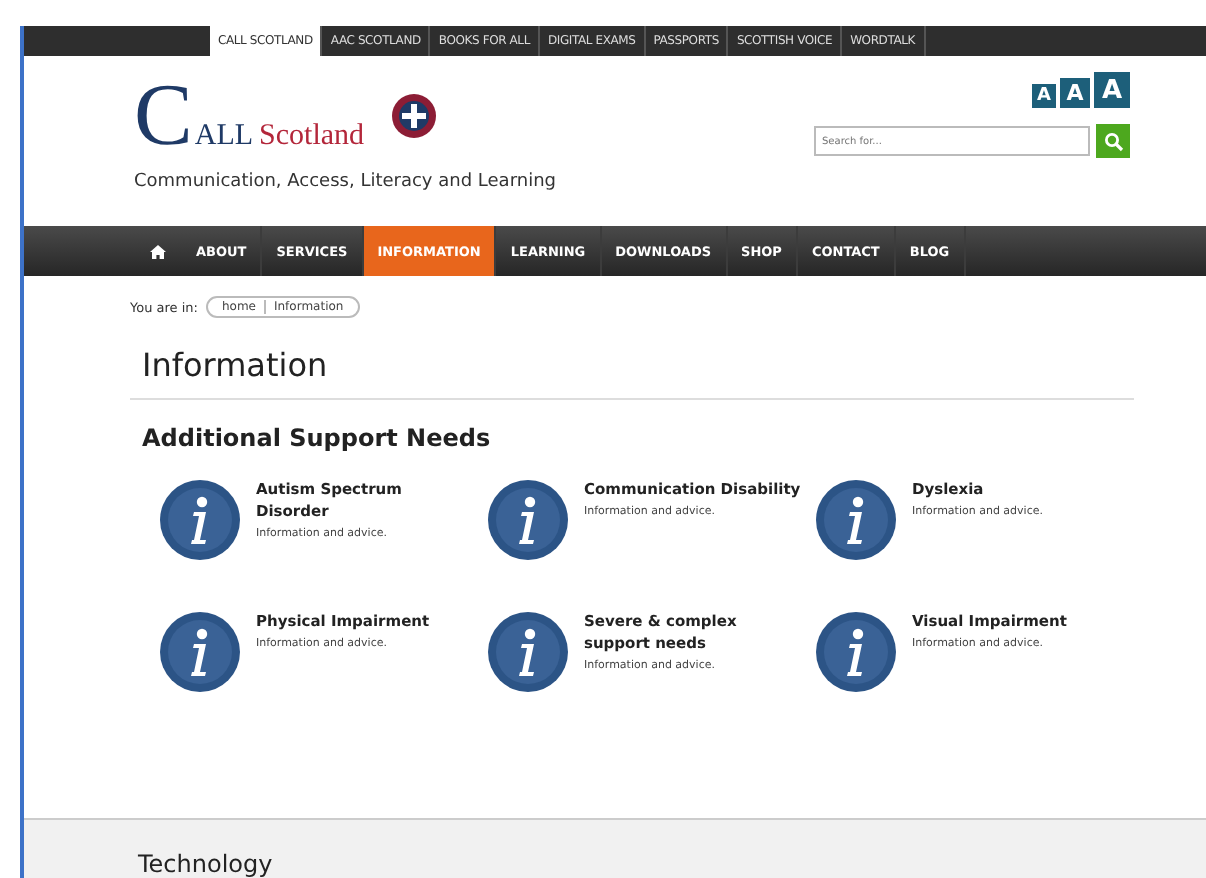 The height and width of the screenshot is (878, 1206). Describe the element at coordinates (206, 864) in the screenshot. I see `section-title: Technology` at that location.